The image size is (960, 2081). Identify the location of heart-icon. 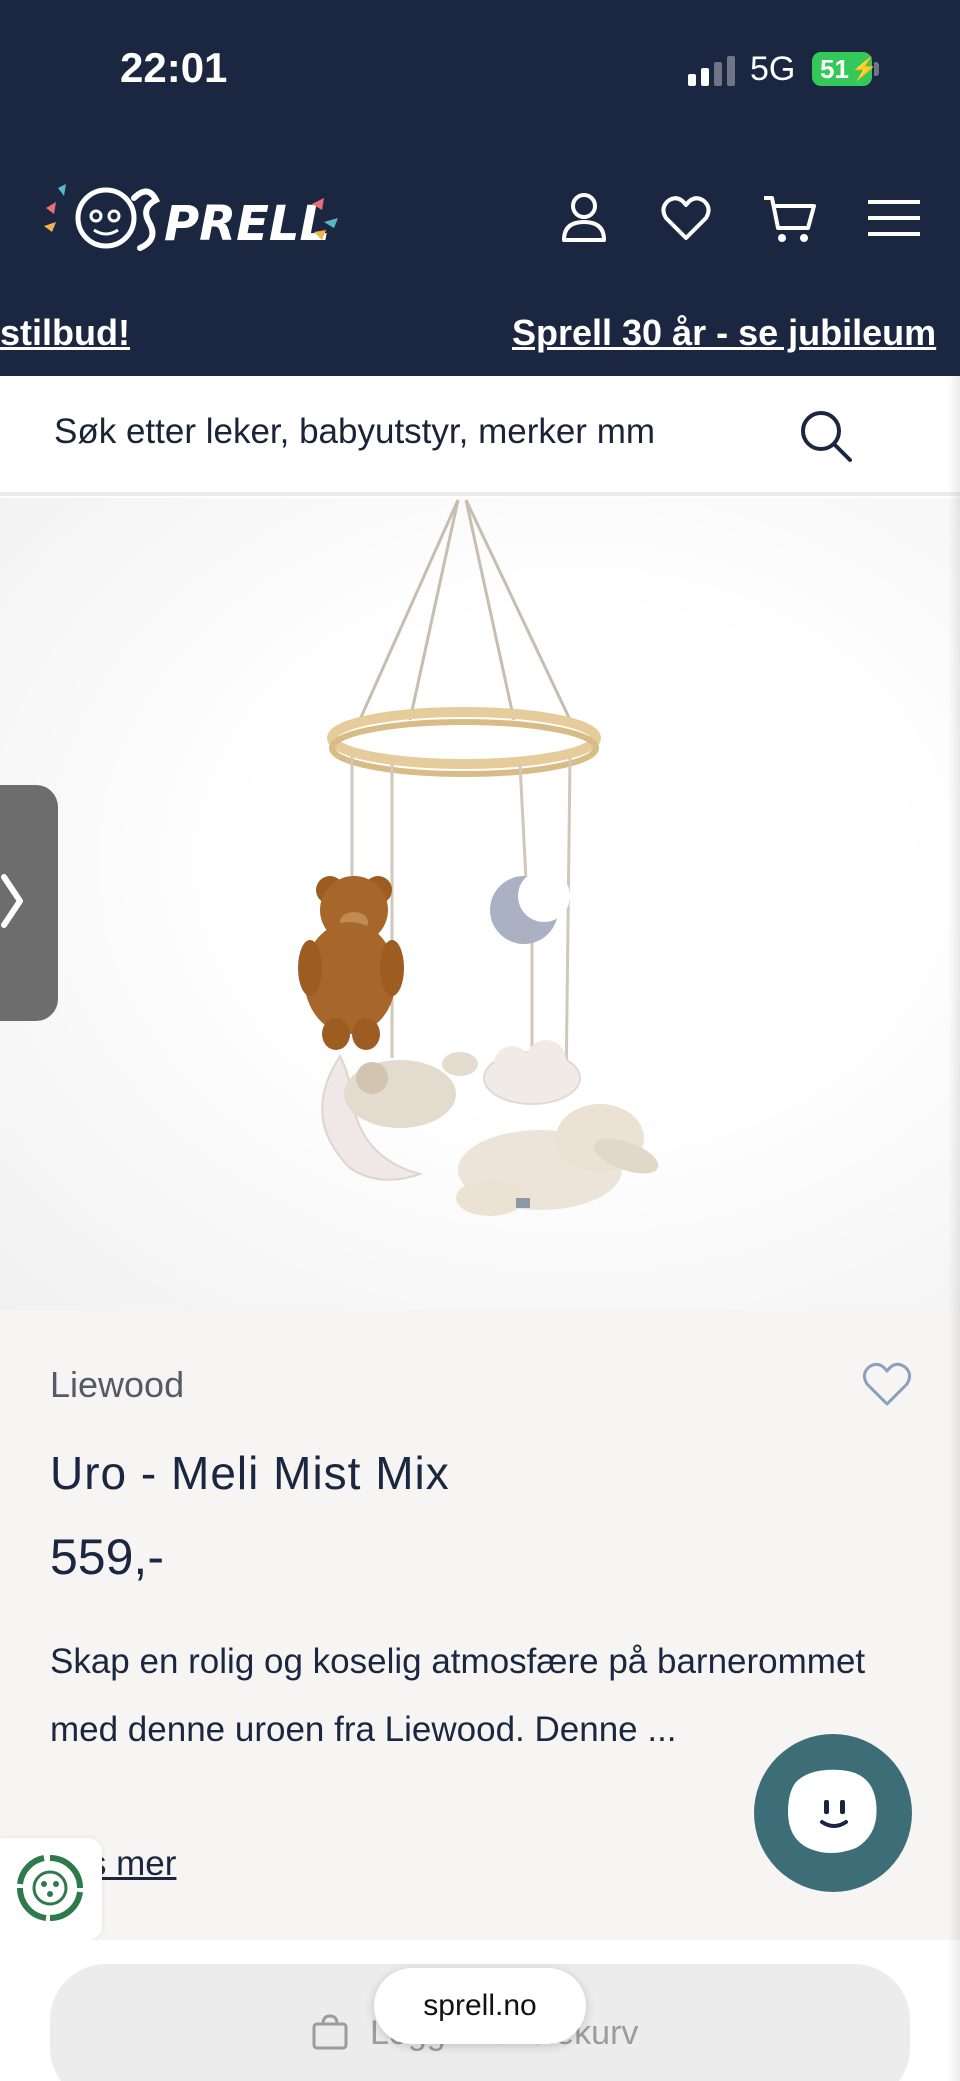
(686, 218).